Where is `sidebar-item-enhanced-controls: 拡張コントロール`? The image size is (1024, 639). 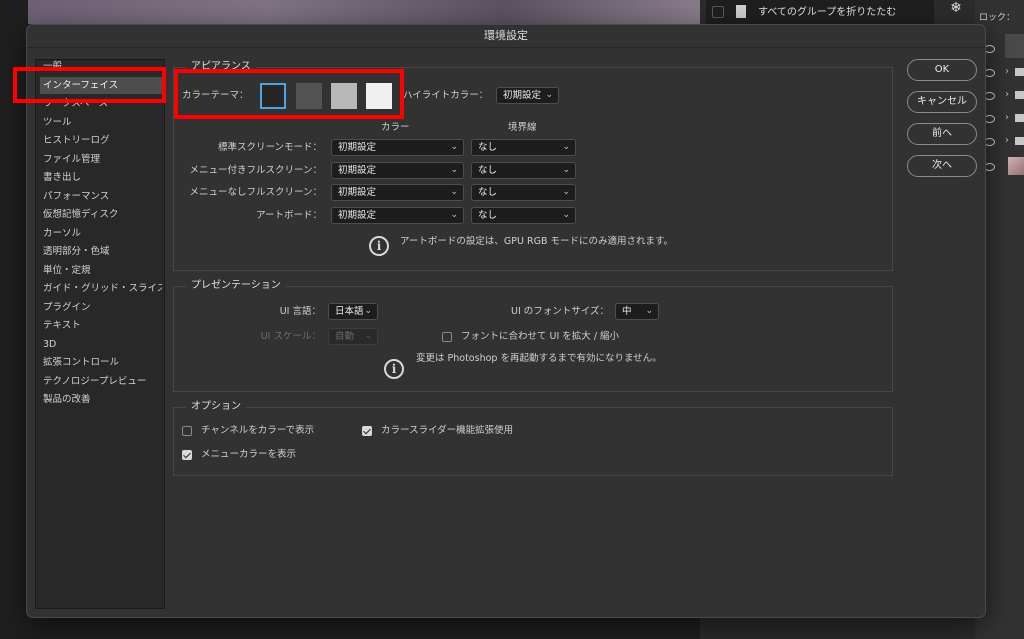 sidebar-item-enhanced-controls: 拡張コントロール is located at coordinates (101, 362).